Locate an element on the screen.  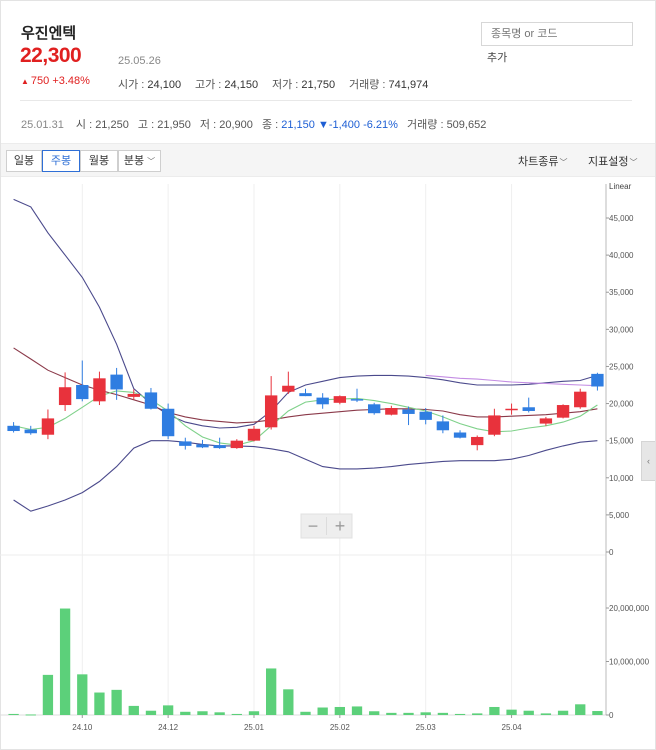
volume-label: 거래량 is located at coordinates (364, 85).